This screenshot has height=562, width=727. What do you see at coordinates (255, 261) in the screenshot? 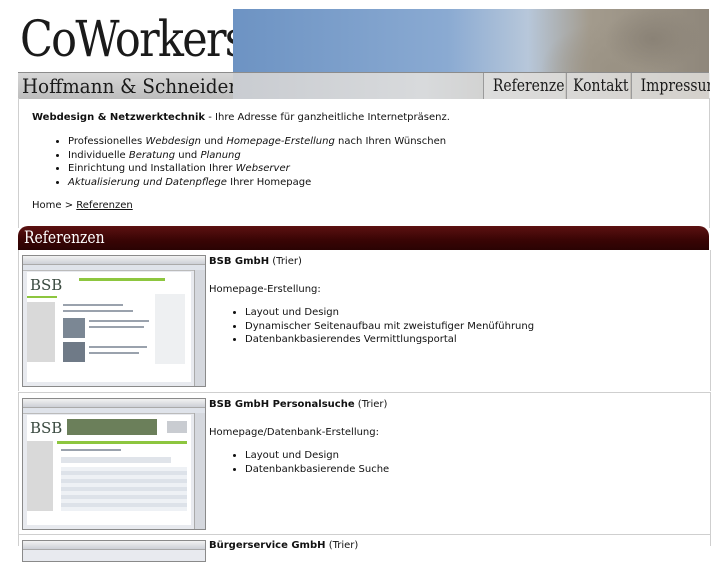
I see `reference-title: BSB GmbH (Trier)` at bounding box center [255, 261].